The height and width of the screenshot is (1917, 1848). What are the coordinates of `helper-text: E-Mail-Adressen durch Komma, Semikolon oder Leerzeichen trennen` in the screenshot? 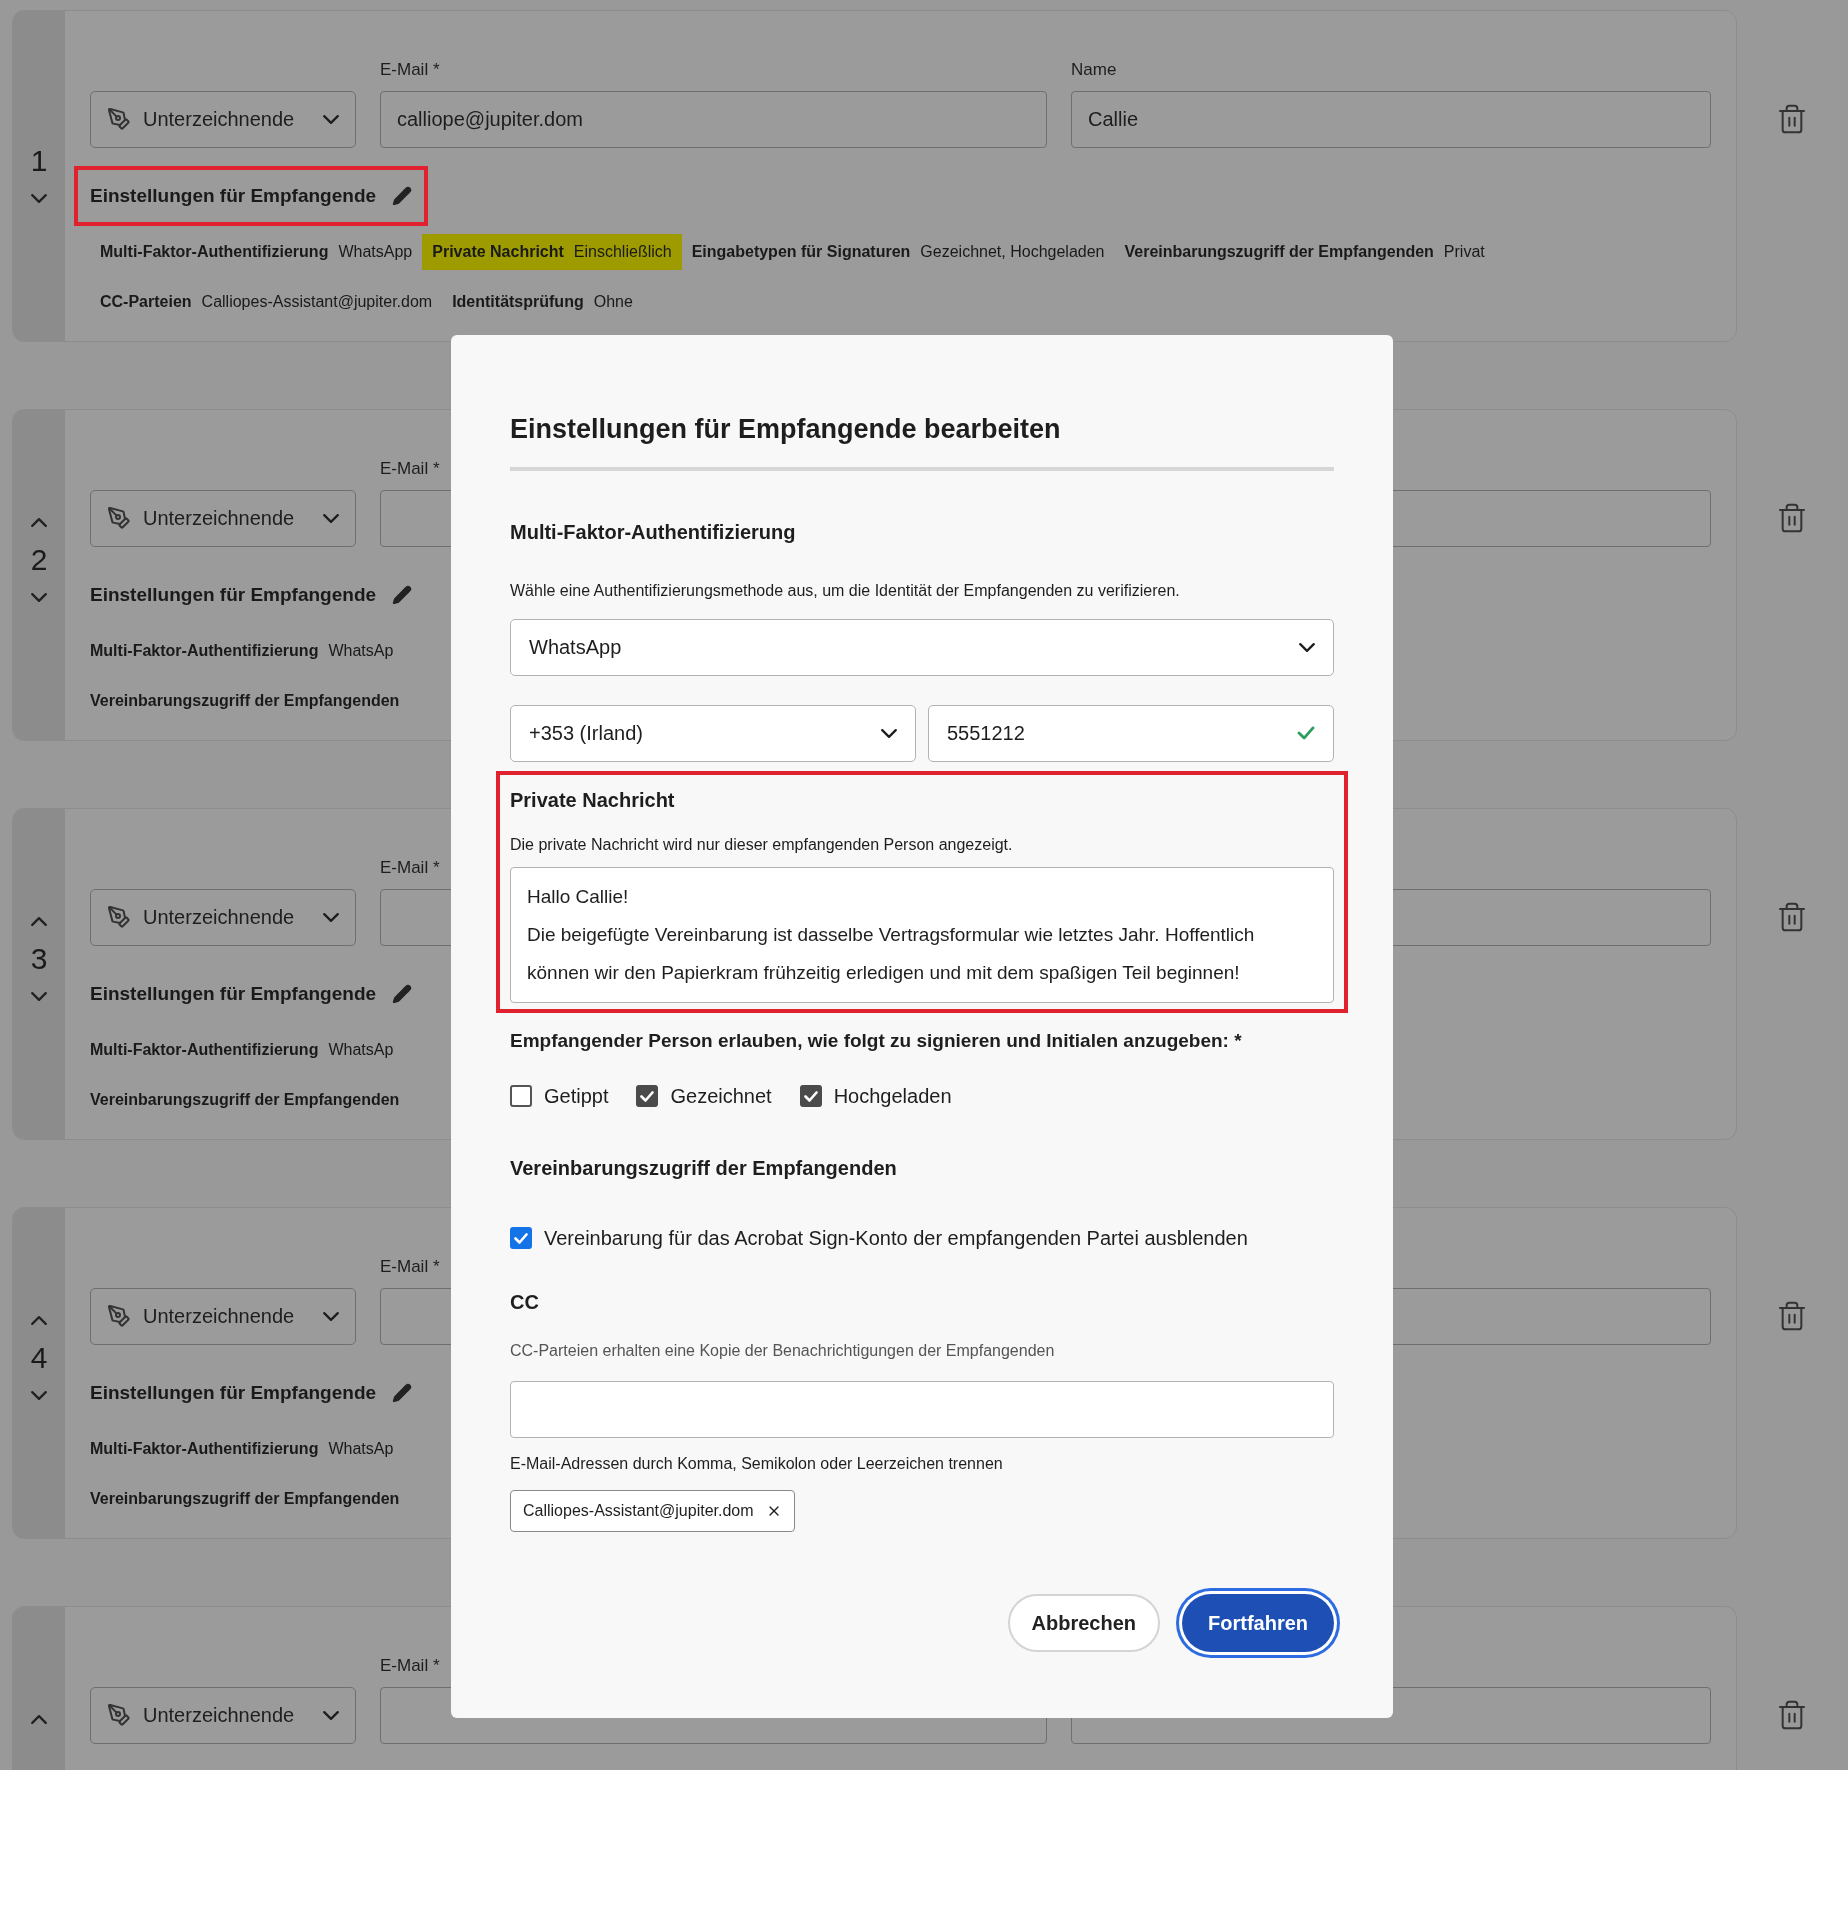 It's located at (757, 1464).